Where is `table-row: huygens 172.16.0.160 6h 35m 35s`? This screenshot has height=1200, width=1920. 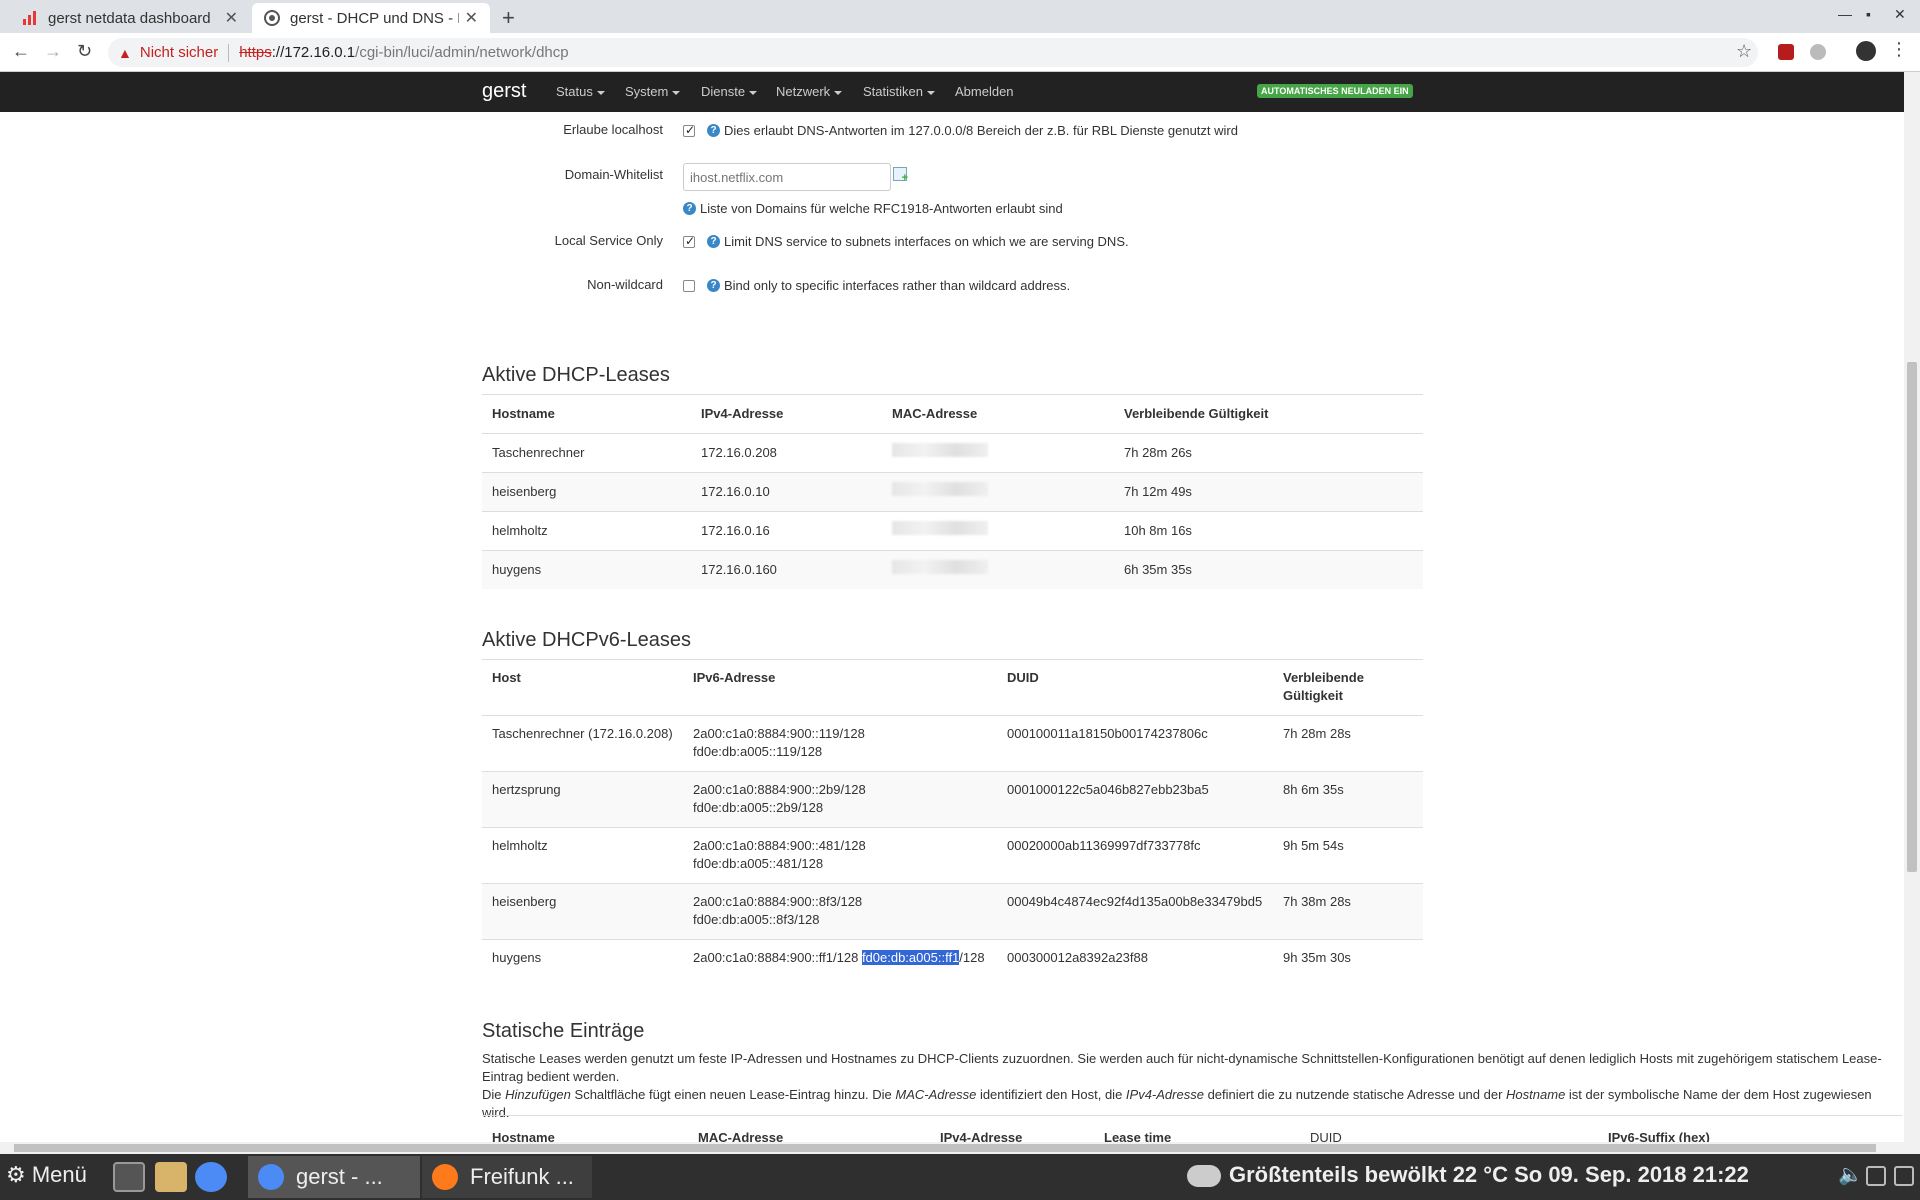
table-row: huygens 172.16.0.160 6h 35m 35s is located at coordinates (952, 569).